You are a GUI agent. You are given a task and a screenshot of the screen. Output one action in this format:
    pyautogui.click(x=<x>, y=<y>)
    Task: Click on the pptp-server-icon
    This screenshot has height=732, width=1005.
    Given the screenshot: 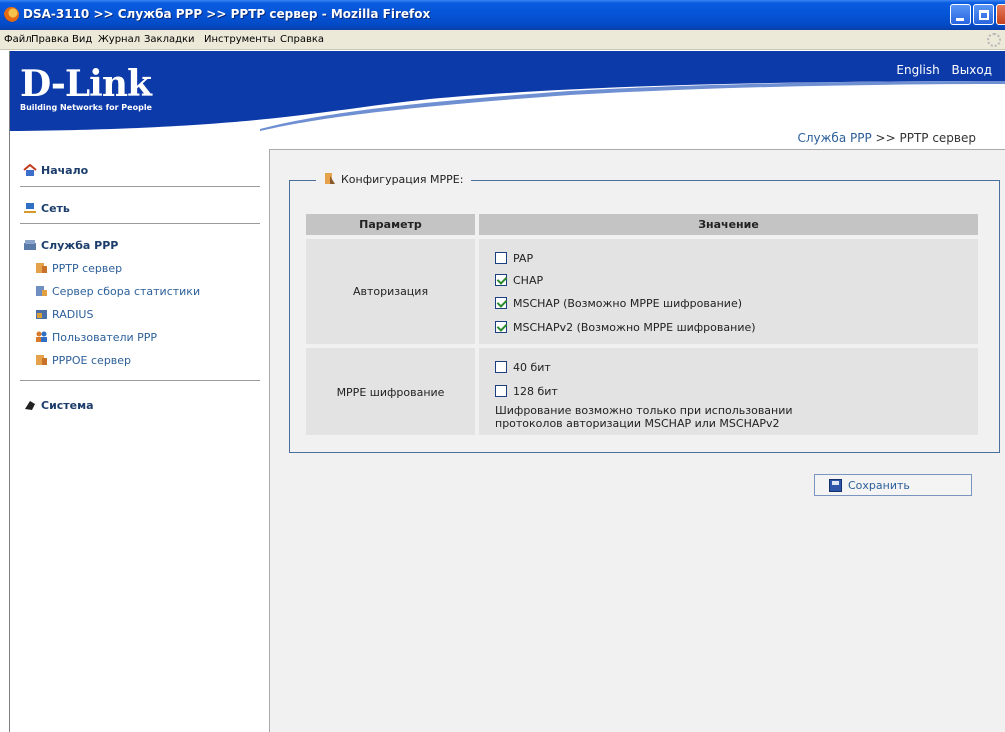 What is the action you would take?
    pyautogui.click(x=41, y=268)
    